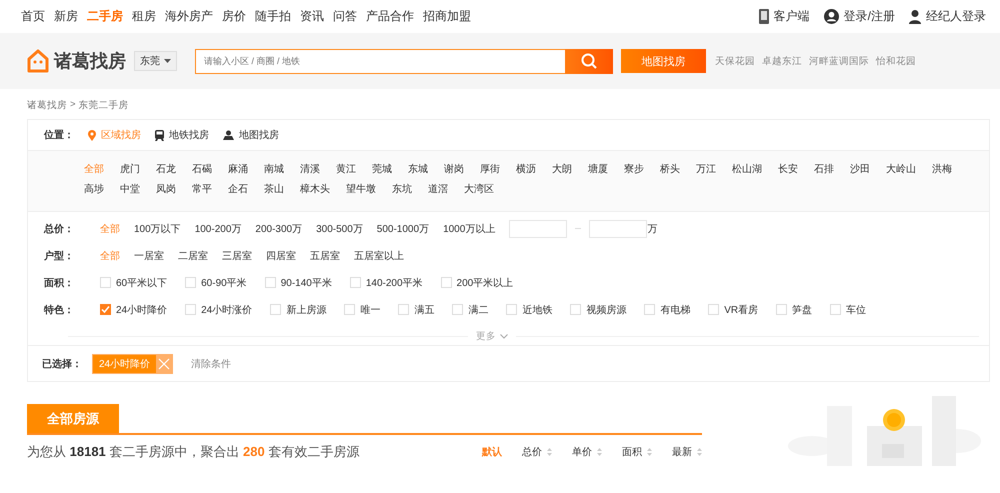 This screenshot has width=1000, height=493. I want to click on price-option: 500-1000万, so click(403, 229).